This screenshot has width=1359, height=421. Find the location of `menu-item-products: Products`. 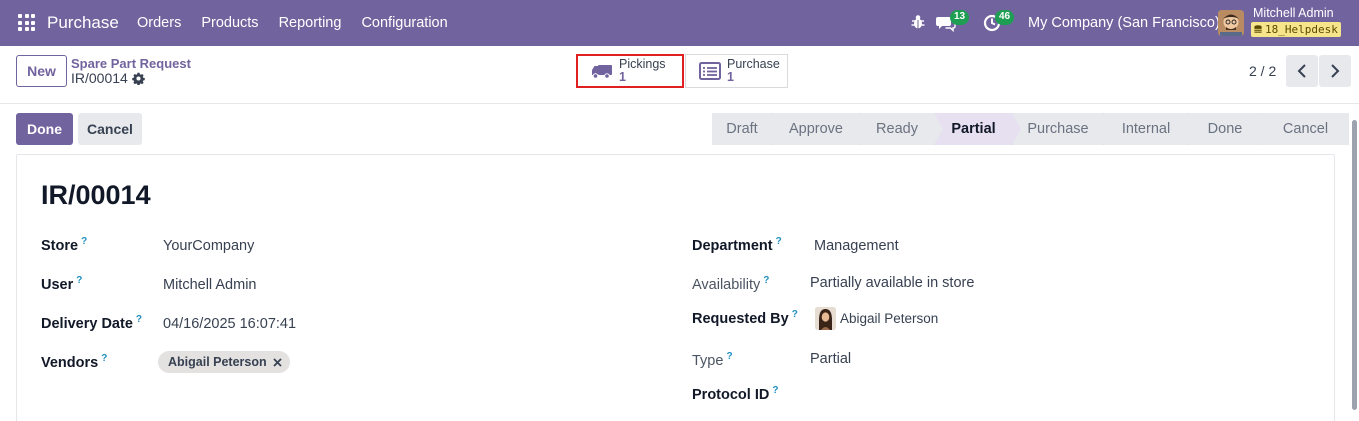

menu-item-products: Products is located at coordinates (229, 23).